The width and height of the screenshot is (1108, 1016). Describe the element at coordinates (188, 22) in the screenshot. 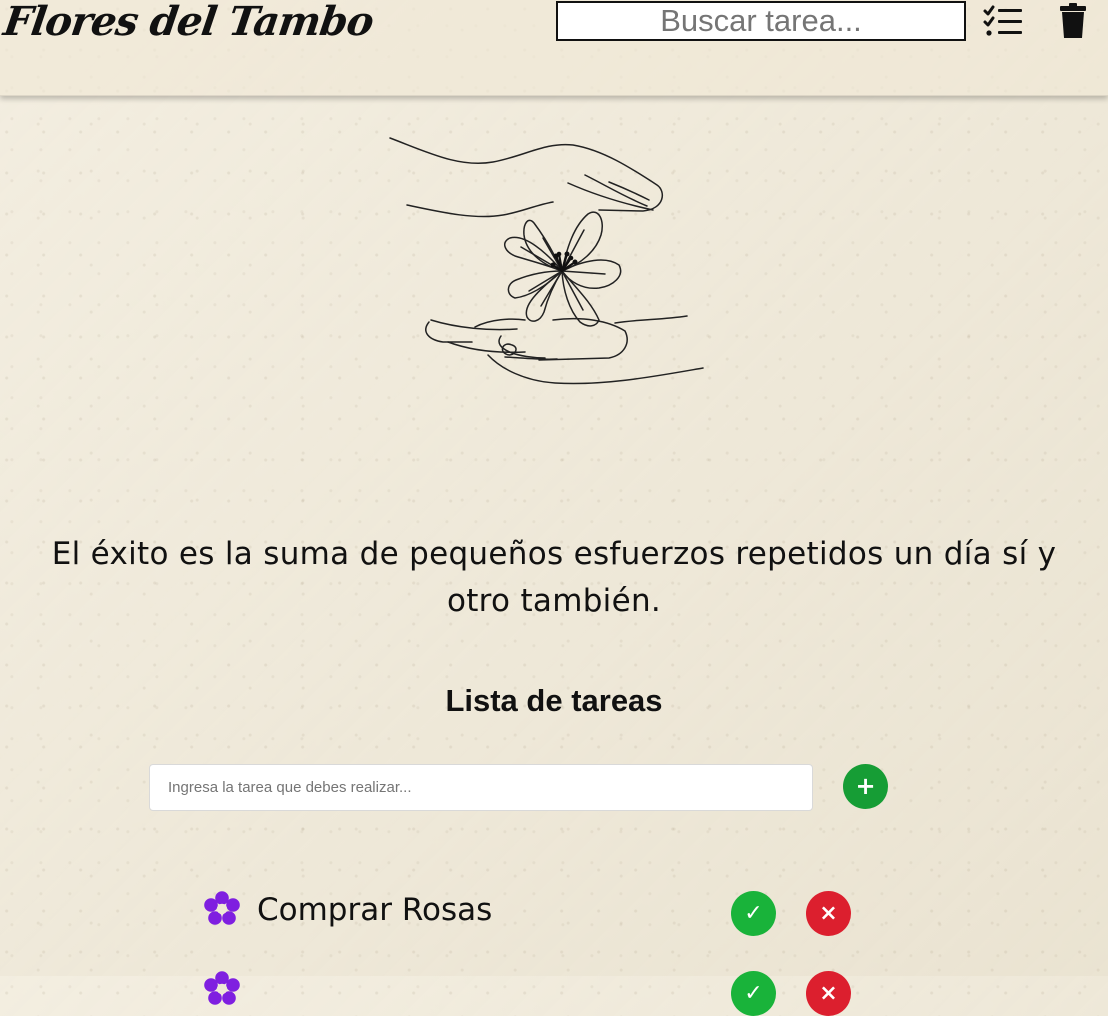

I see `brand-logo-text: Flores del Tambo` at that location.